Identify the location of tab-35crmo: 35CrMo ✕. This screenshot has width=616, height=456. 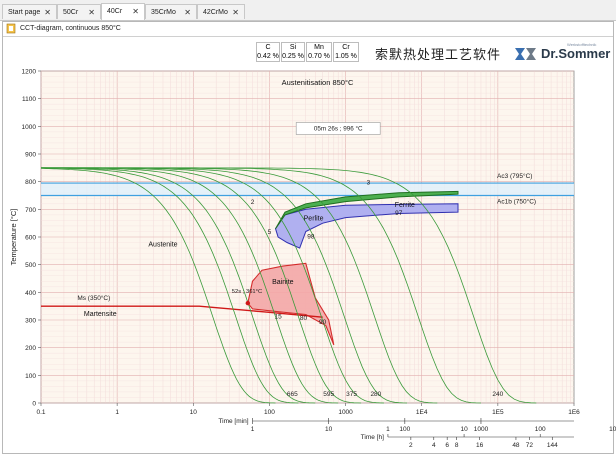
(171, 11).